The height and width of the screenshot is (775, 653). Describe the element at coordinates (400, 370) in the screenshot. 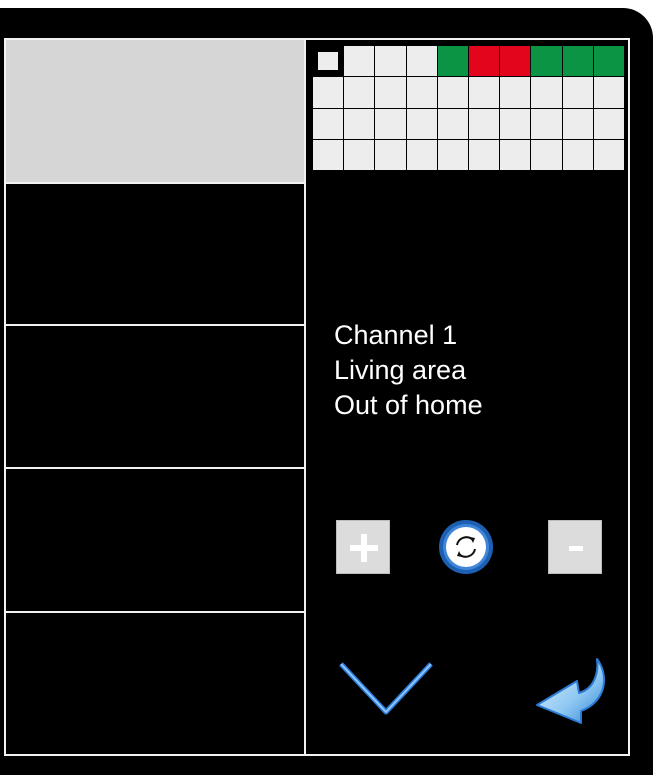

I see `zone-name: Living area` at that location.